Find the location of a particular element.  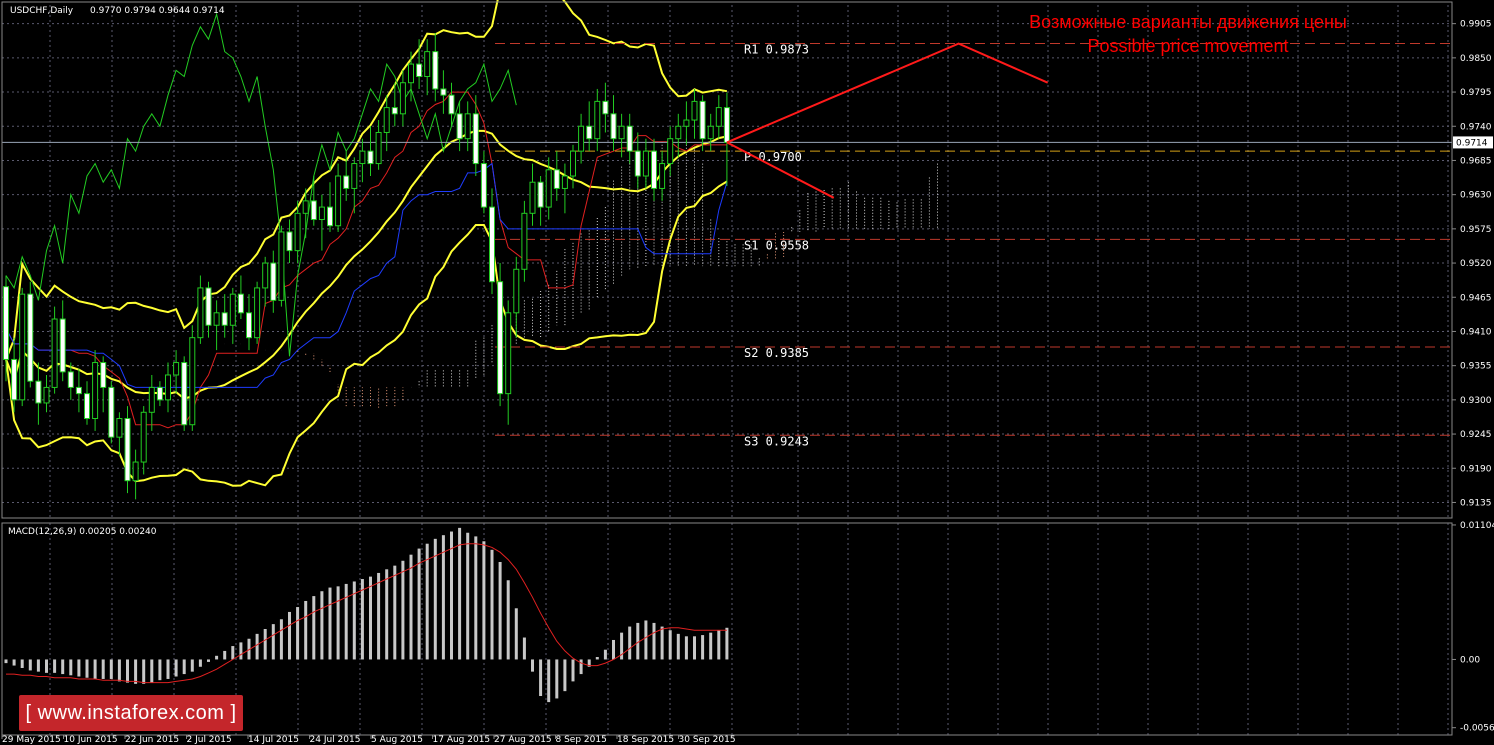

date-label: 30 Sep 2015 is located at coordinates (707, 740).